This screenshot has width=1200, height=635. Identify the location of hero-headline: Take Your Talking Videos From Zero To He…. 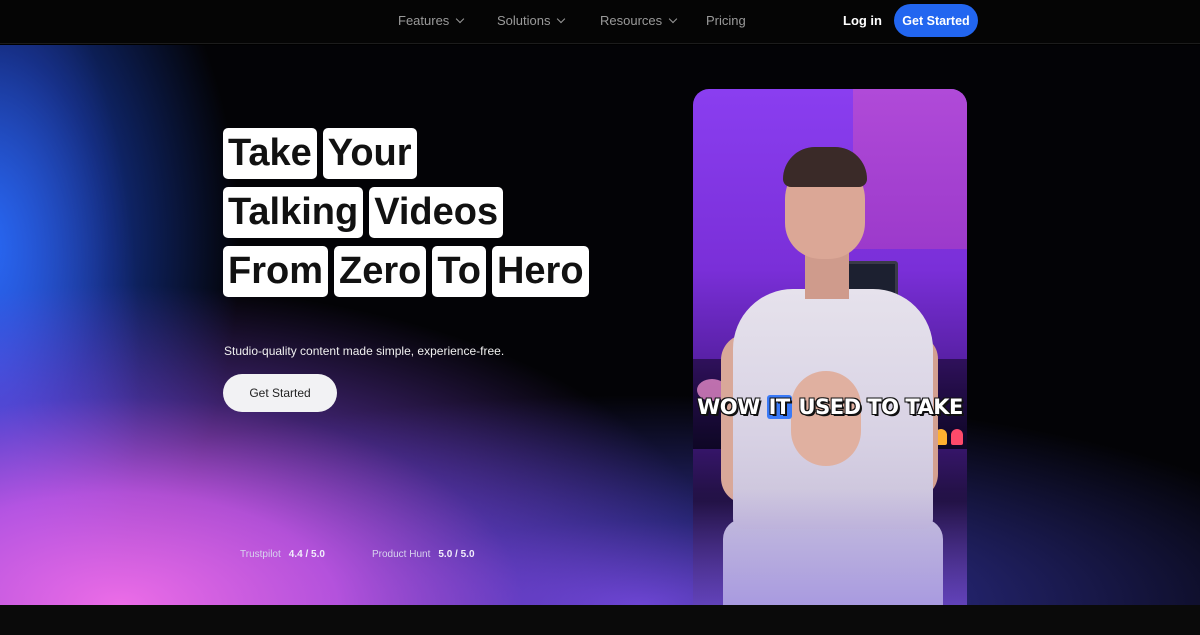
(406, 216).